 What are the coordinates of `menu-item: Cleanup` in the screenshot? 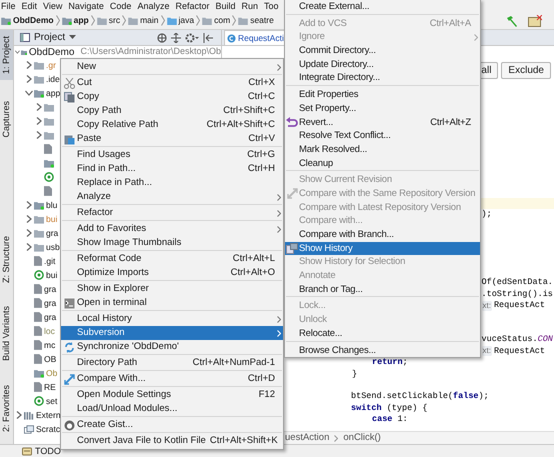 It's located at (382, 163).